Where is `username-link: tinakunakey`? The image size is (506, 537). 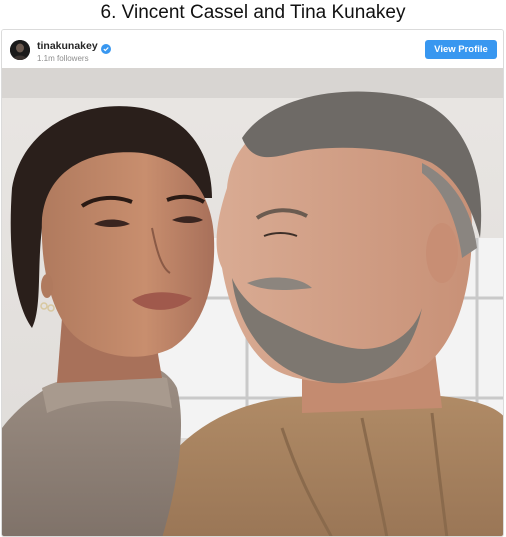
username-link: tinakunakey is located at coordinates (67, 46).